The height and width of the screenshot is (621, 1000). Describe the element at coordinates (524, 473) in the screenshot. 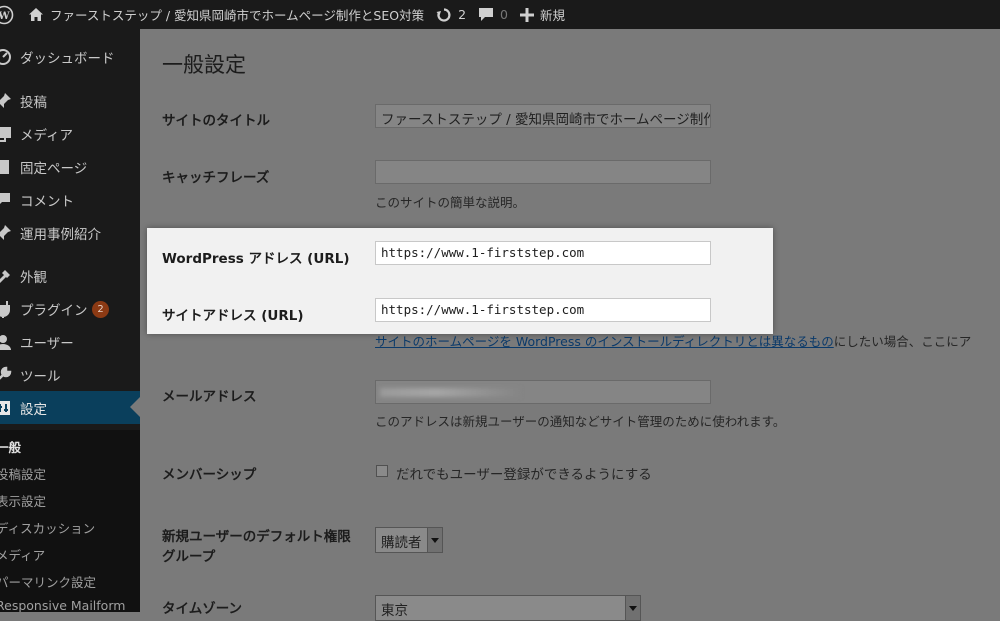

I see `membership-checkbox-label: だれでもユーザー登録ができるようにする` at that location.